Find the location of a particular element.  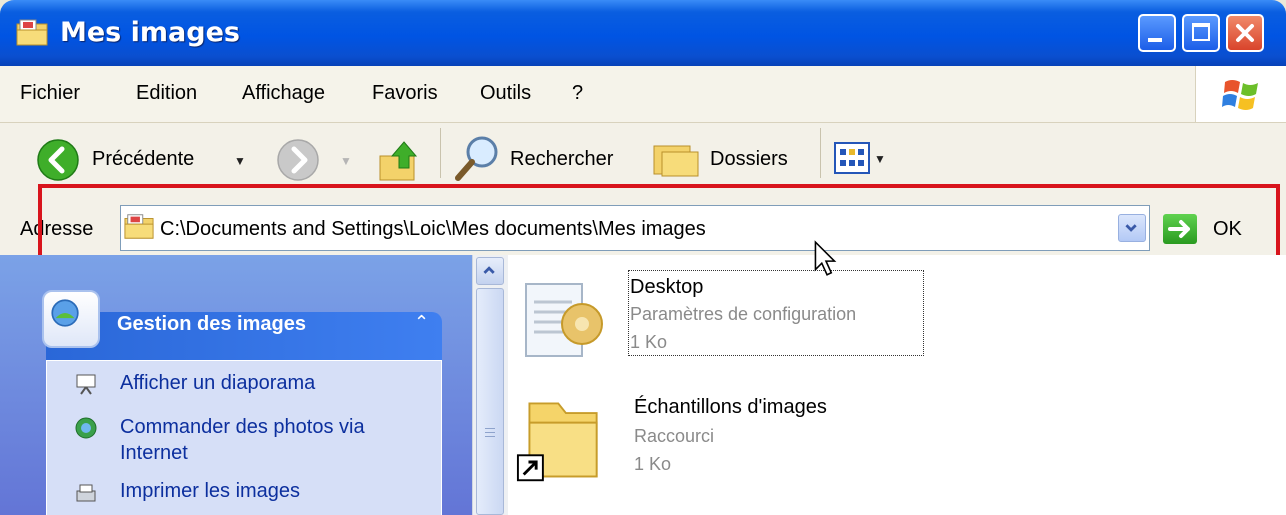

folders-button: Dossiers is located at coordinates (727, 160).